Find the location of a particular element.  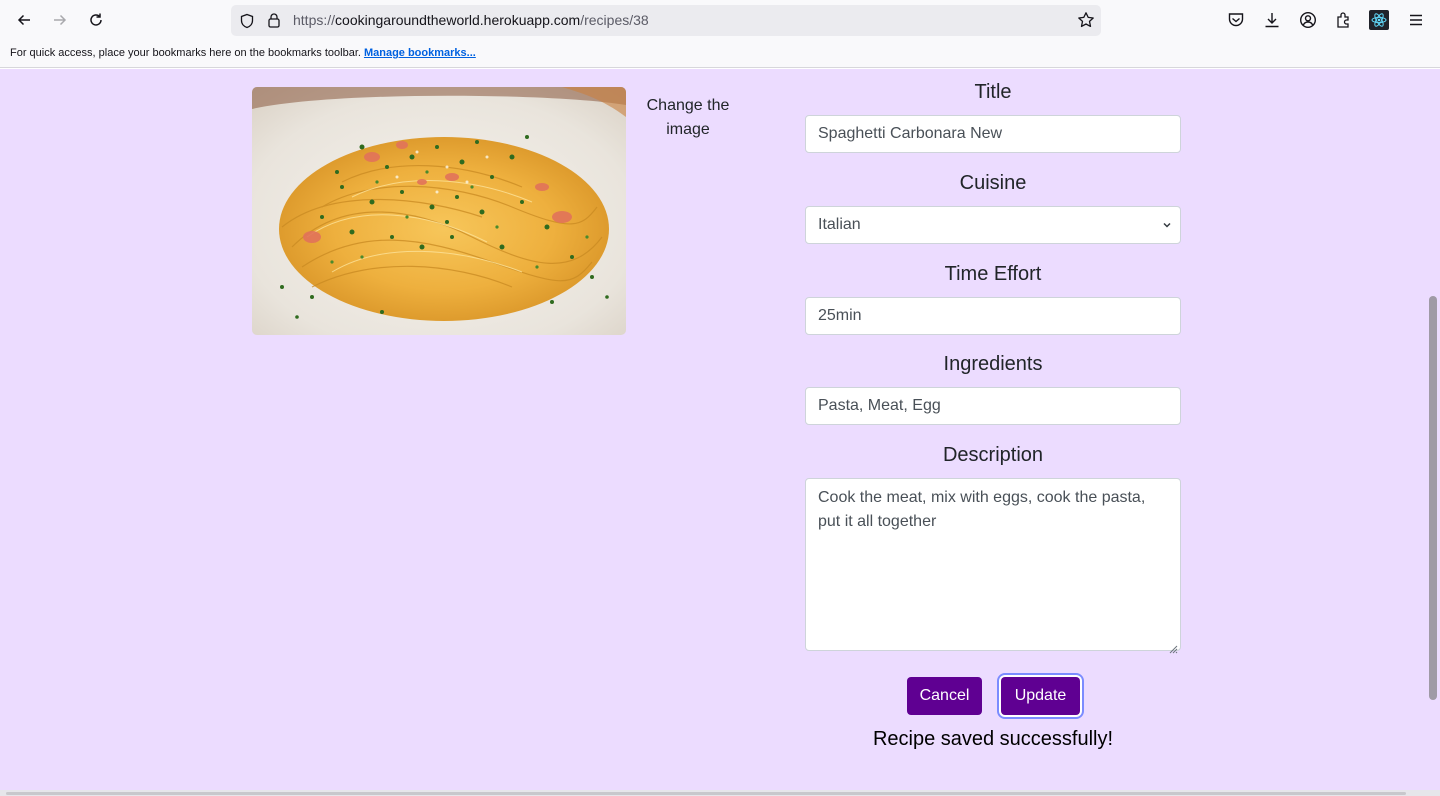

react-devtools-icon is located at coordinates (1379, 20).